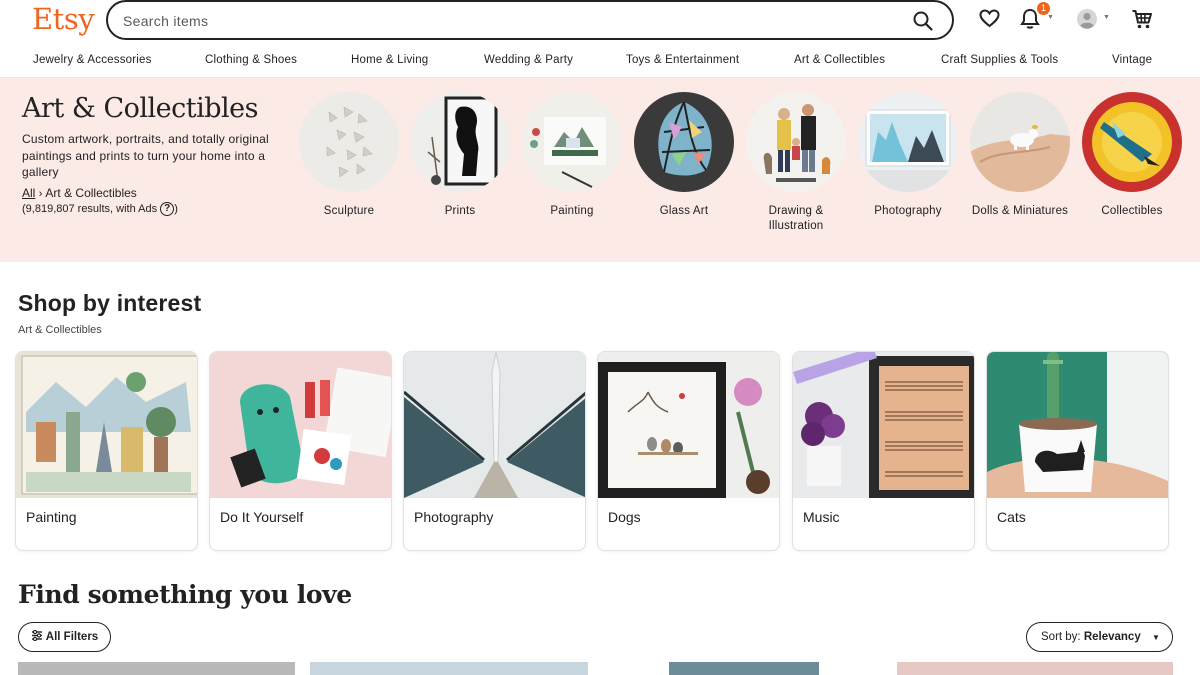  I want to click on interest-card-label: Do It Yourself, so click(262, 517).